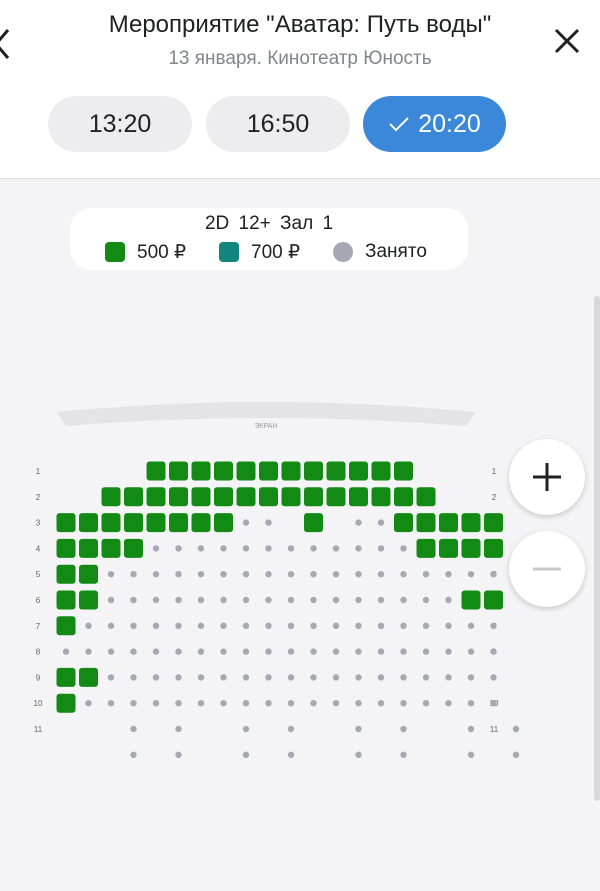  Describe the element at coordinates (120, 124) in the screenshot. I see `session-time-1320: 13:20` at that location.